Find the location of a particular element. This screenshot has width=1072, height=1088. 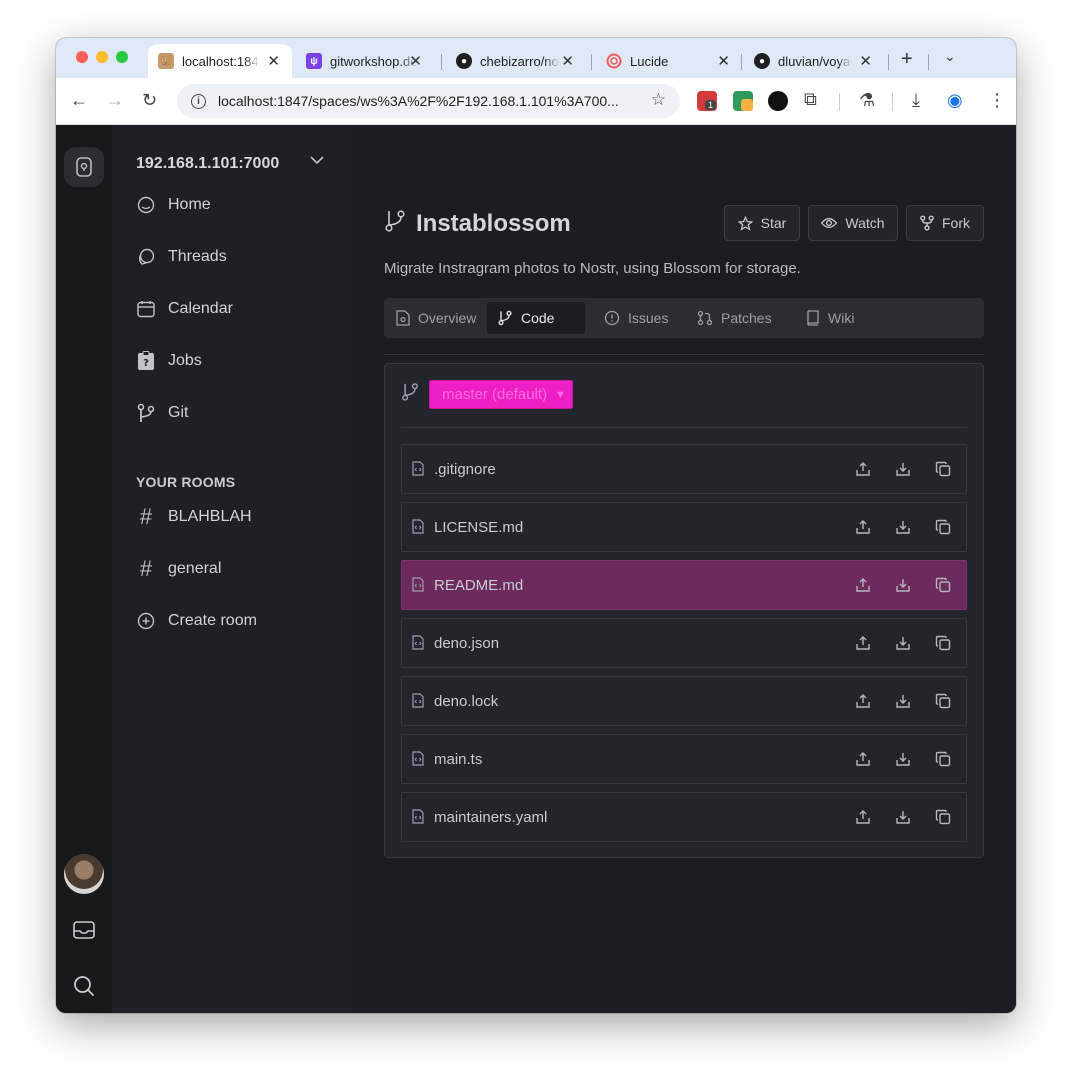

minimize-window-button is located at coordinates (102, 57).